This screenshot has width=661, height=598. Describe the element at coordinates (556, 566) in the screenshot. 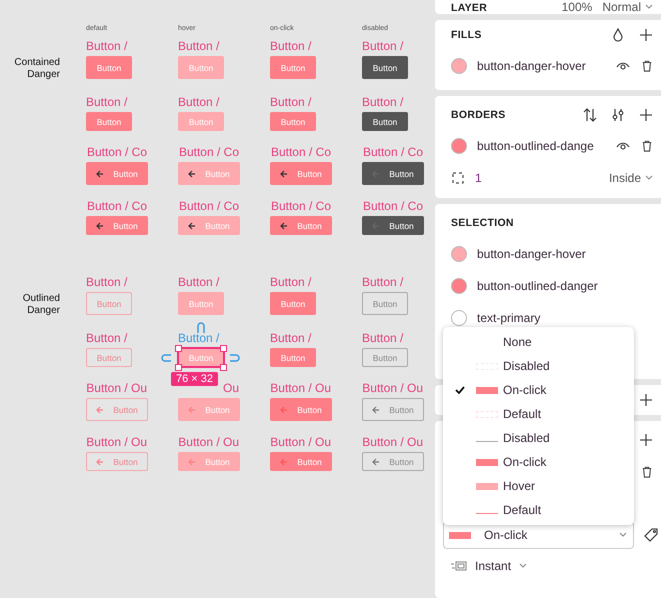

I see `transition-select: Instant` at that location.